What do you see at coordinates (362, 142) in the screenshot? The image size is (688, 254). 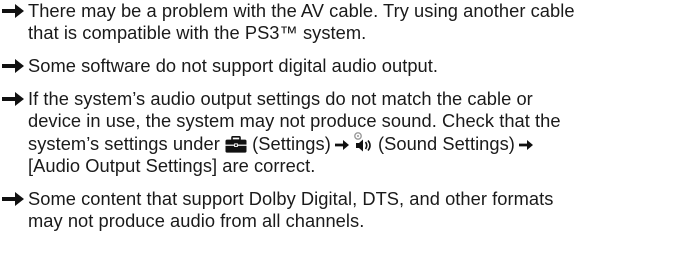 I see `speaker-settings-icon` at bounding box center [362, 142].